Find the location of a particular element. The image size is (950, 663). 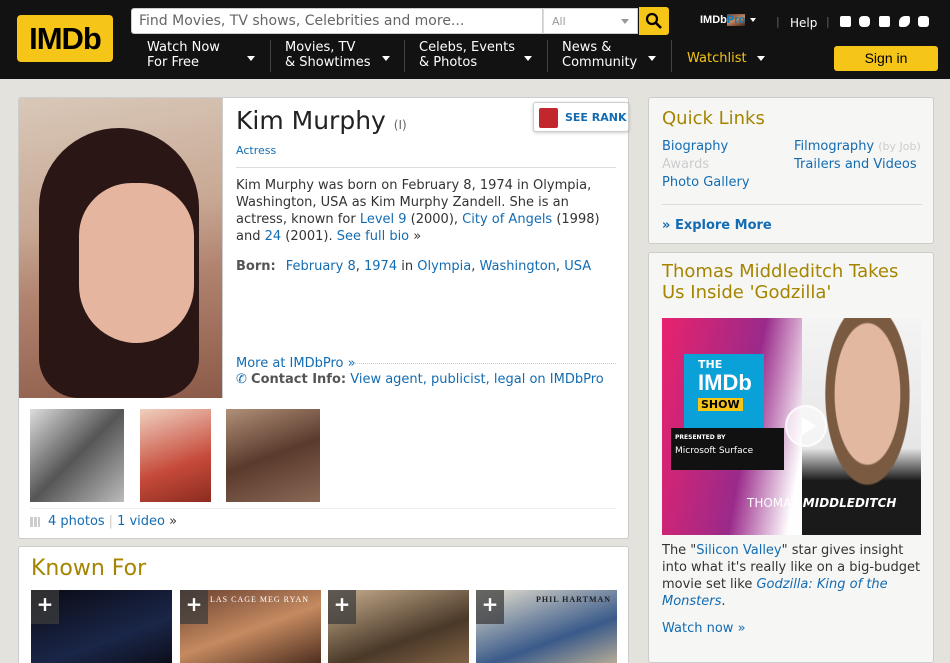

sponsor-box: PRESENTED BY Microsoft Surface is located at coordinates (727, 449).